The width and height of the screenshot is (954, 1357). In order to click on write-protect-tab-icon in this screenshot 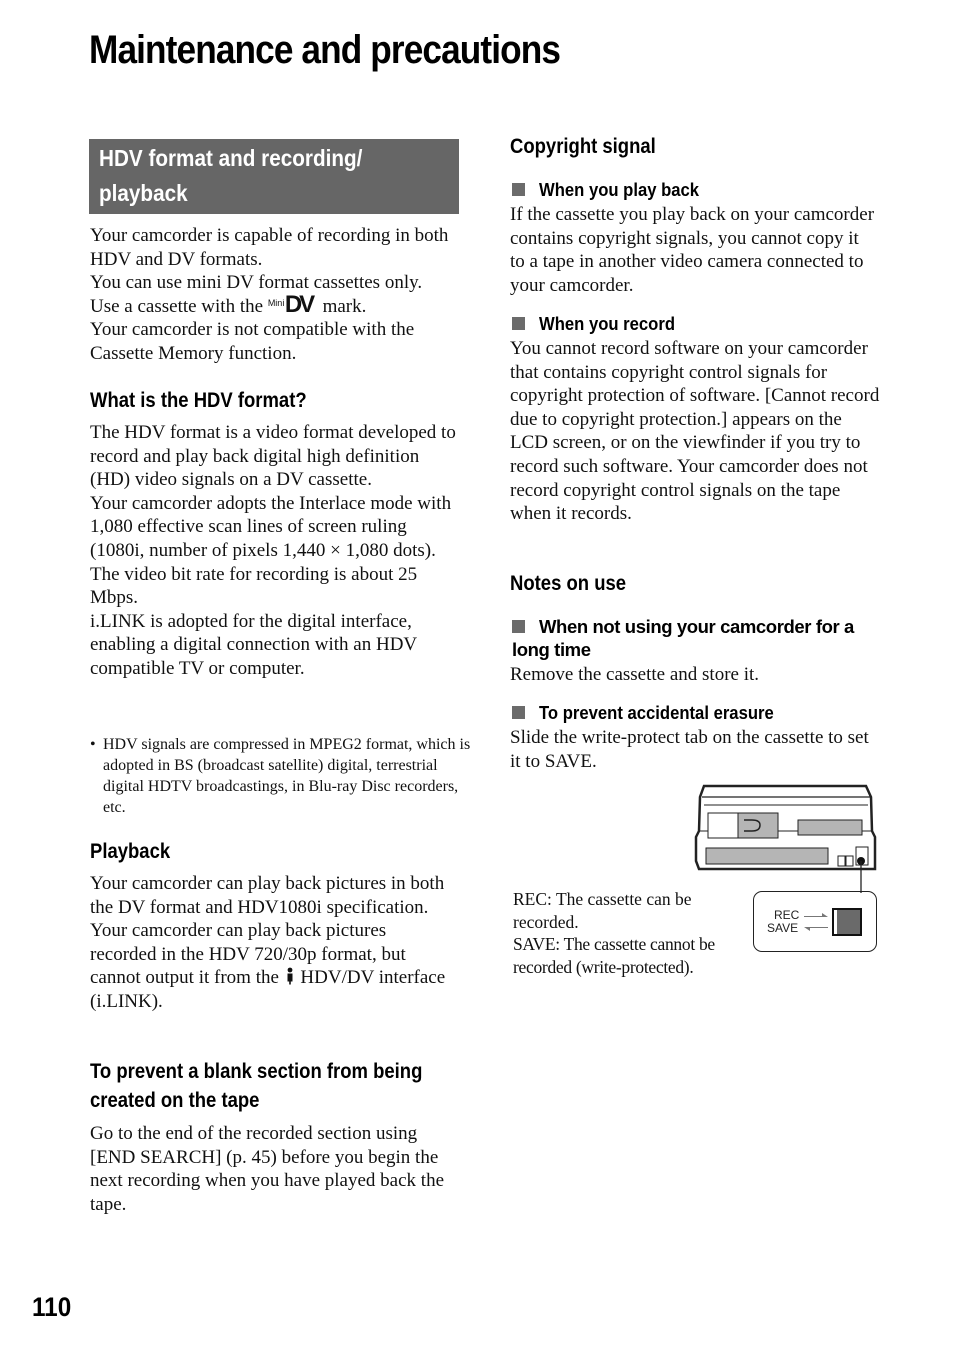, I will do `click(847, 922)`.